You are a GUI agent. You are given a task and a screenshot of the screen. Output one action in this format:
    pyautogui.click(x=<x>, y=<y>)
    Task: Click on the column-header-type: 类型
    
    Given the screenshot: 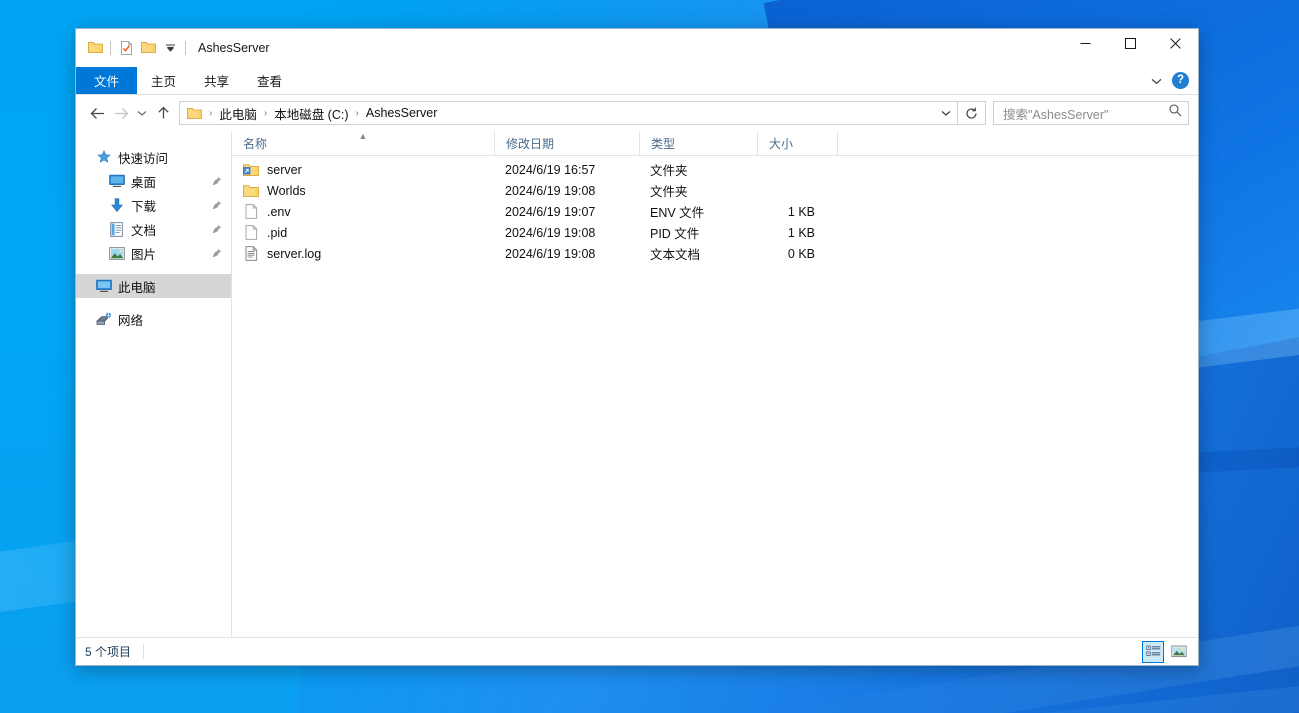 What is the action you would take?
    pyautogui.click(x=698, y=143)
    